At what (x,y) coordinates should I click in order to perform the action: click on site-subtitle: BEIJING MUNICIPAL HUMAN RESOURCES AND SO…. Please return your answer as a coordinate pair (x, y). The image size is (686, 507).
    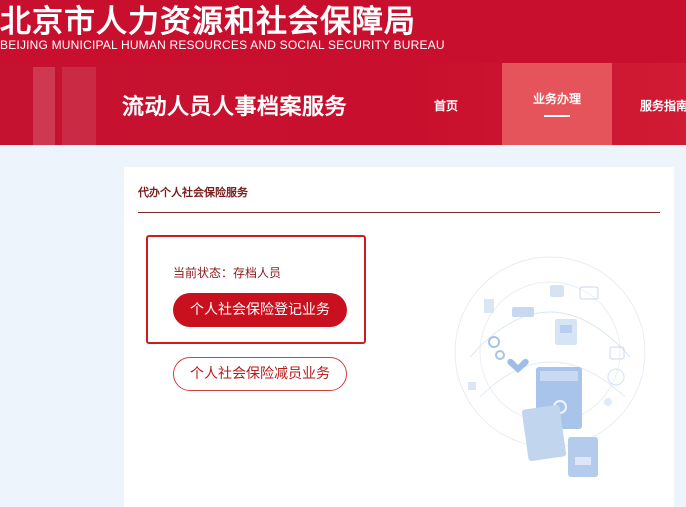
    Looking at the image, I should click on (222, 45).